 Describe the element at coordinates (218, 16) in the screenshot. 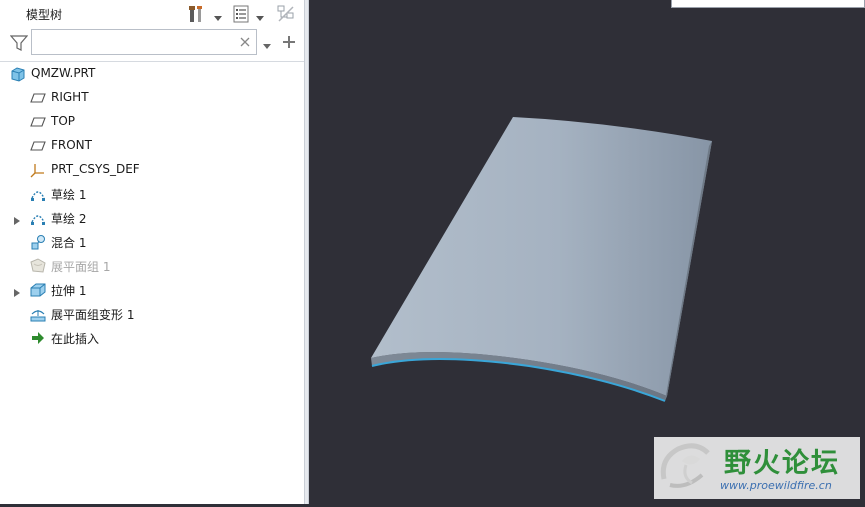

I see `settings-dropdown-caret-icon` at that location.